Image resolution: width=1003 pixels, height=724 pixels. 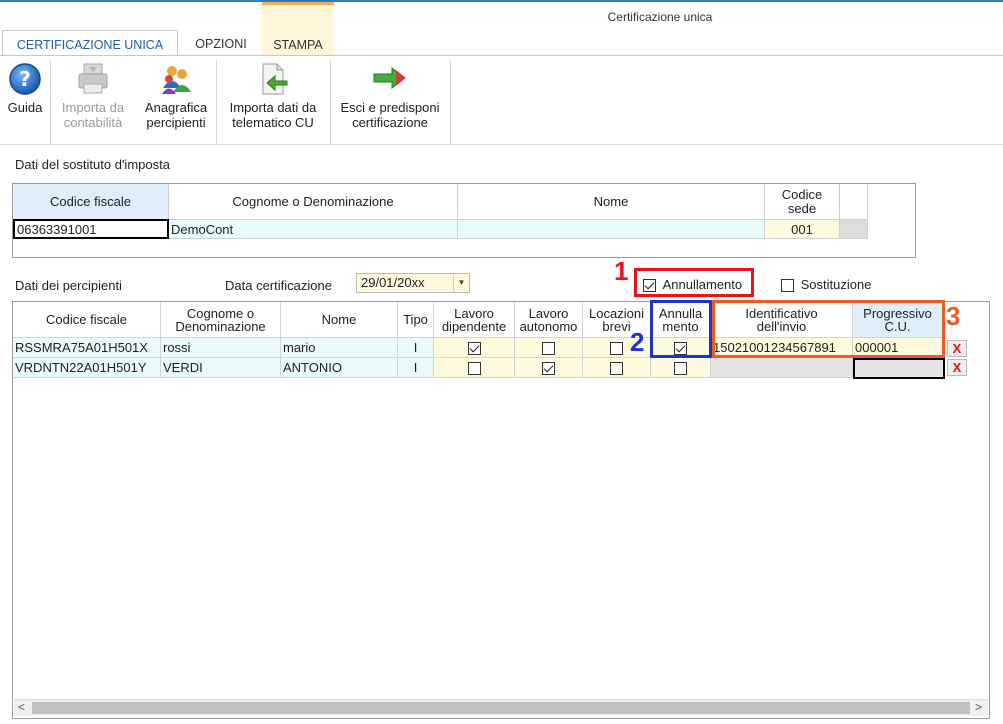 I want to click on header-lavoro-dipendente: Lavoro dipendente, so click(x=474, y=320).